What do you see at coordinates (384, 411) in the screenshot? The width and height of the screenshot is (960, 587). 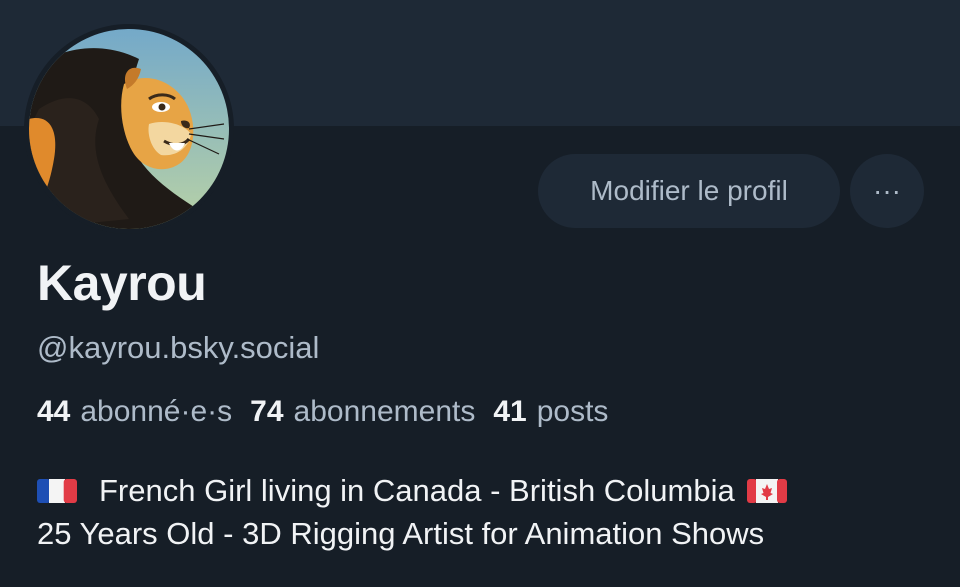 I see `following-label: abonnements` at bounding box center [384, 411].